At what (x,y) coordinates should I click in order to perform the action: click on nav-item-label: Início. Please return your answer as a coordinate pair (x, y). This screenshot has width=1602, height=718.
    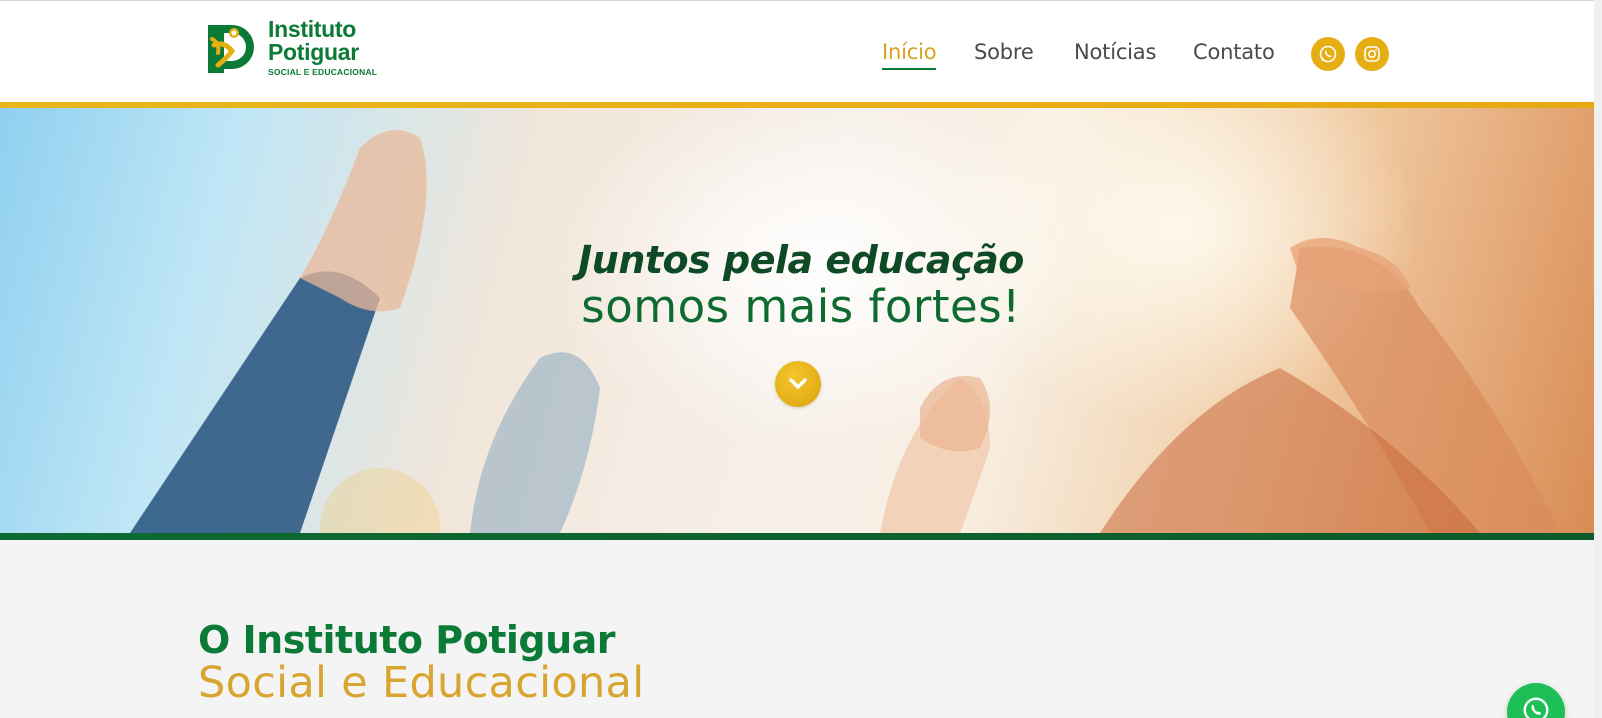
    Looking at the image, I should click on (909, 52).